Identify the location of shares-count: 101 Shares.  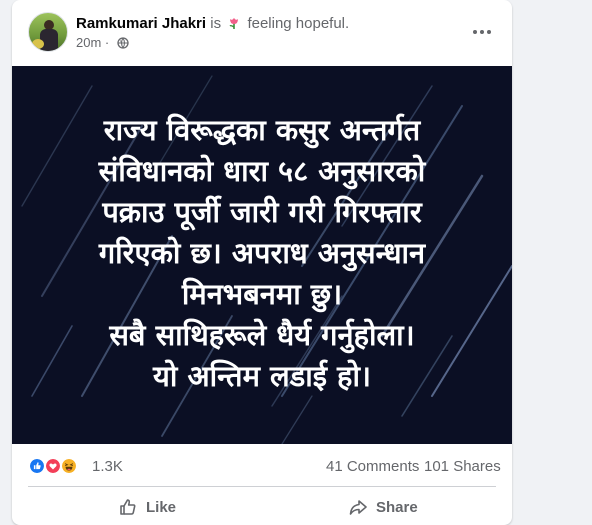
(462, 466).